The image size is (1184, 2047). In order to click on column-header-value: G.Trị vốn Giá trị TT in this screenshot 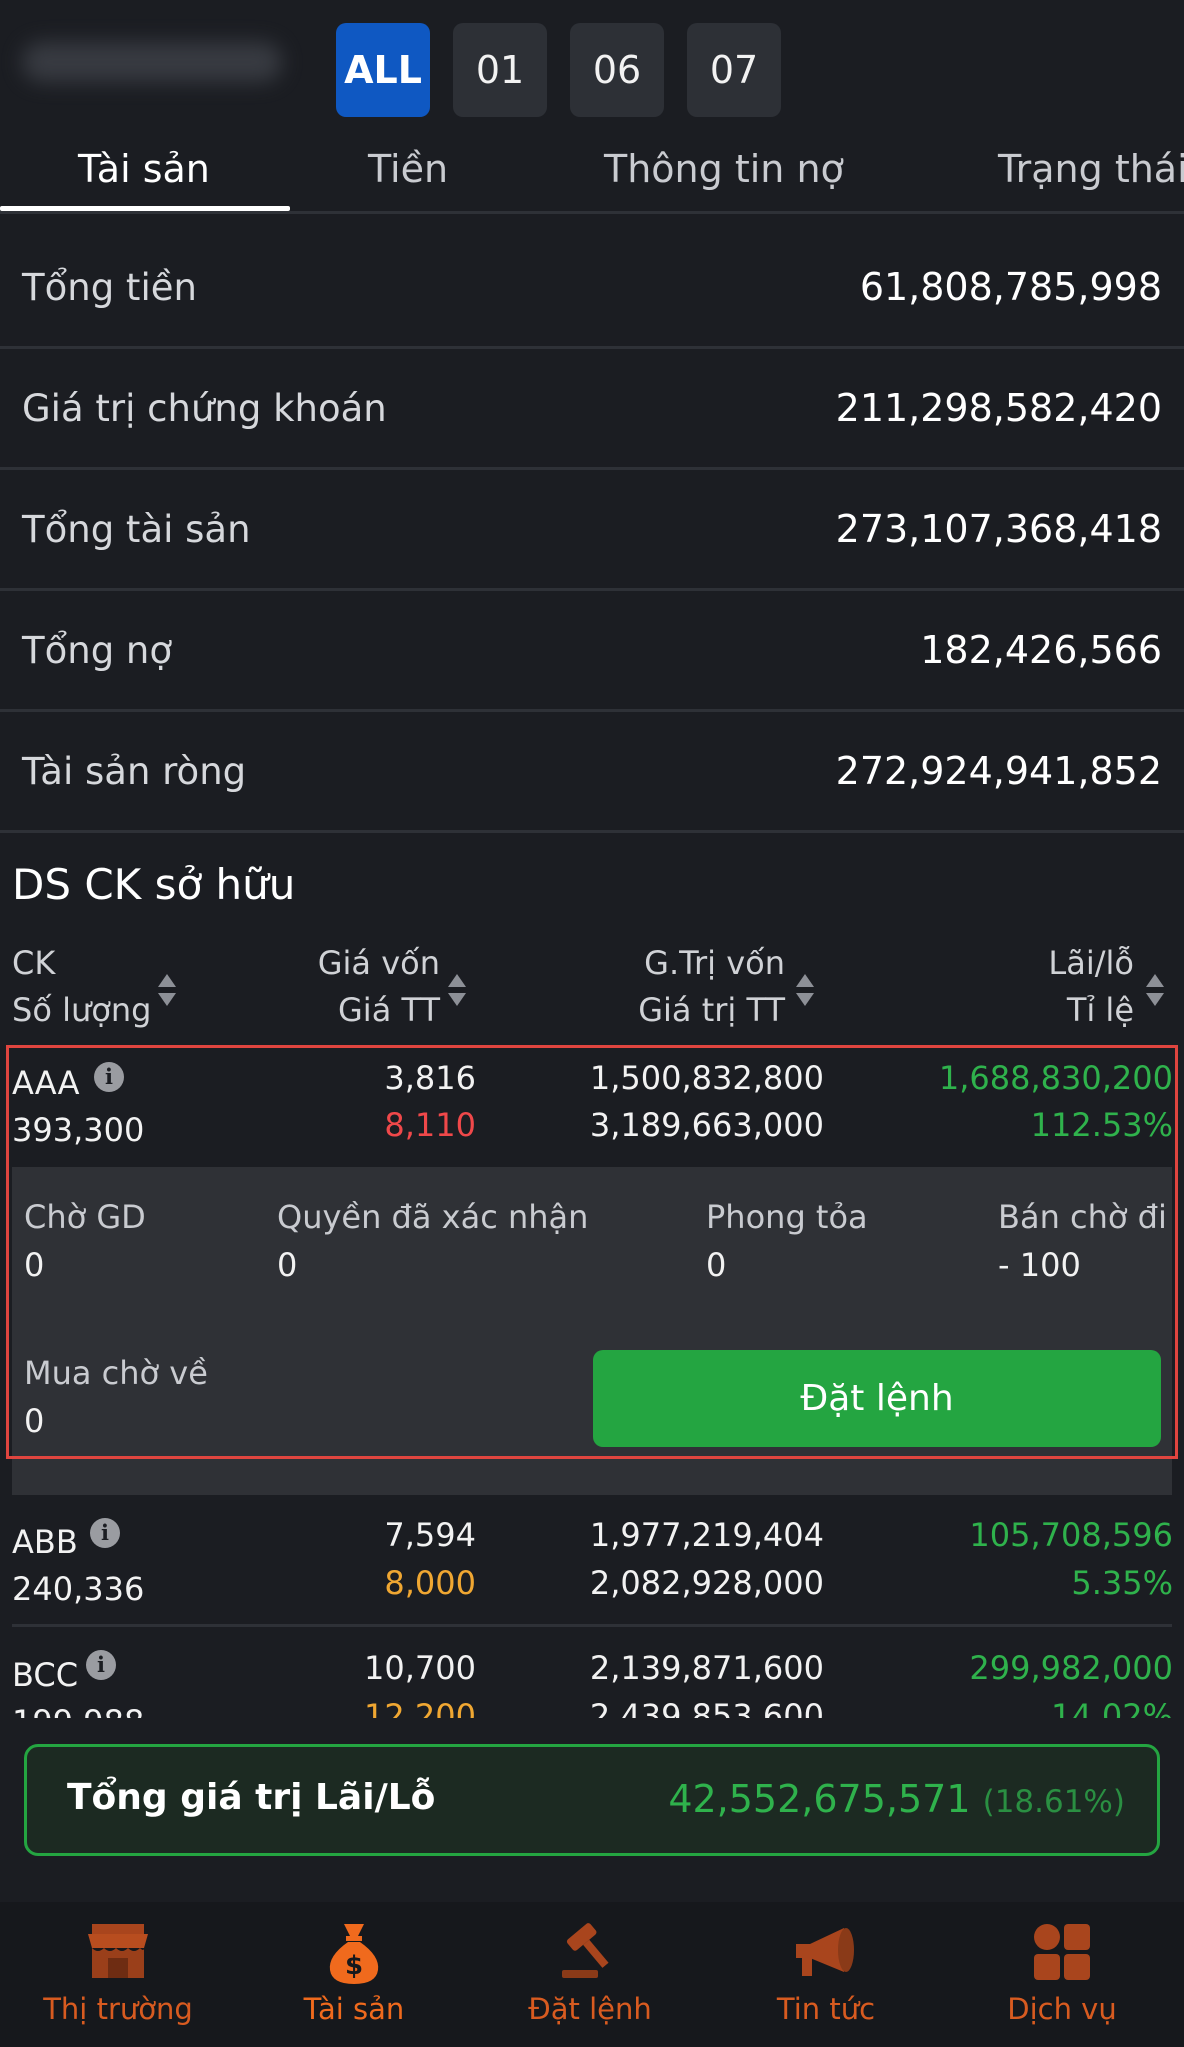, I will do `click(692, 987)`.